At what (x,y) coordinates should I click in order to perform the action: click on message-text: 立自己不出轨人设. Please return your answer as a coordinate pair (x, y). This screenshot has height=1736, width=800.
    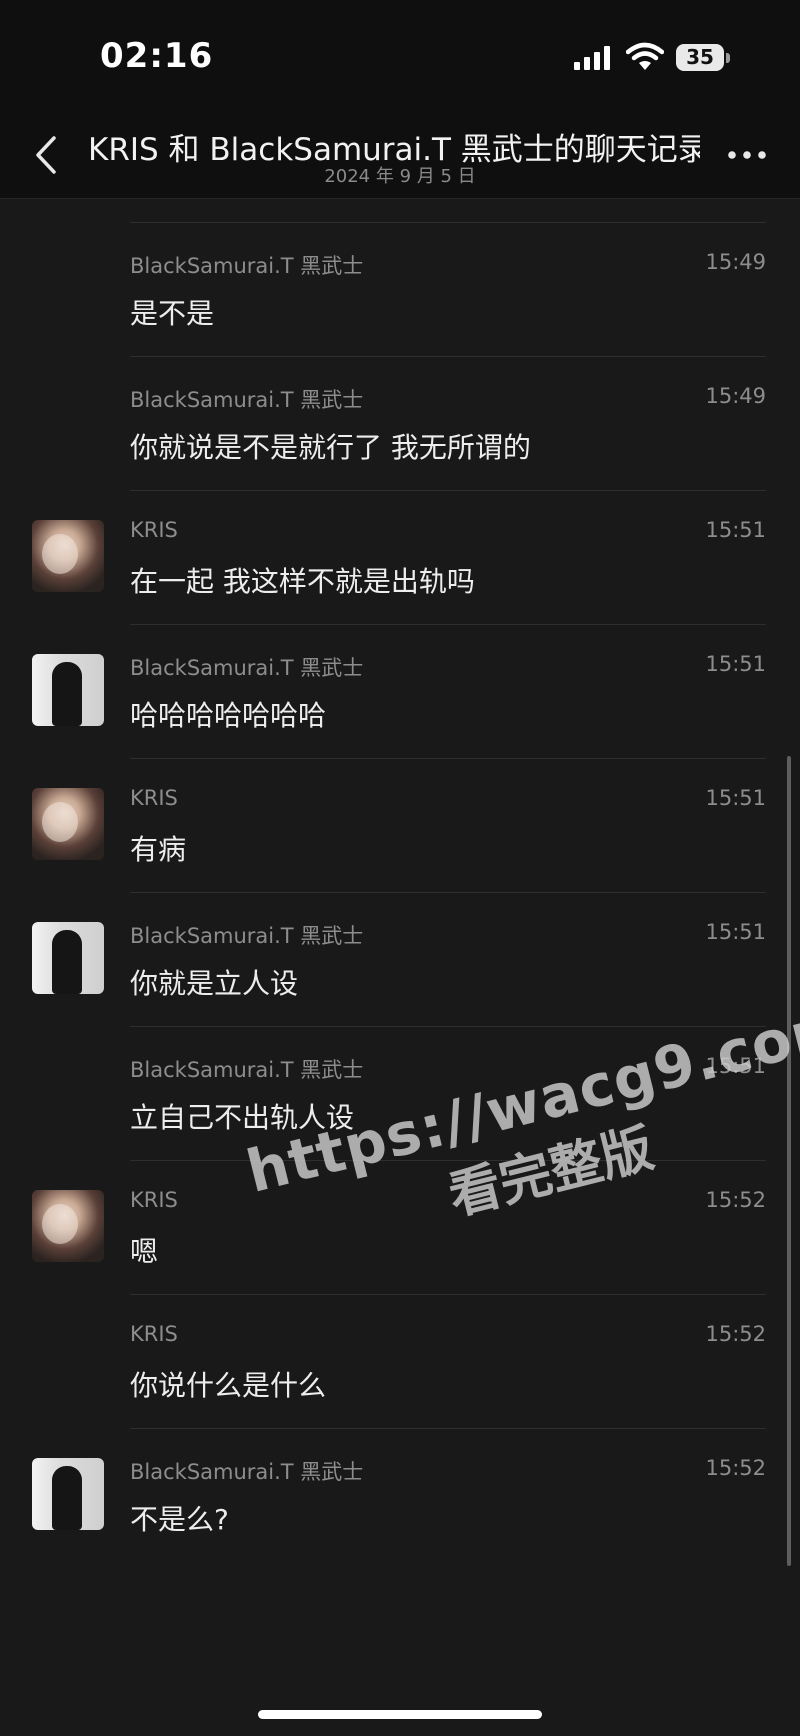
    Looking at the image, I should click on (242, 1117).